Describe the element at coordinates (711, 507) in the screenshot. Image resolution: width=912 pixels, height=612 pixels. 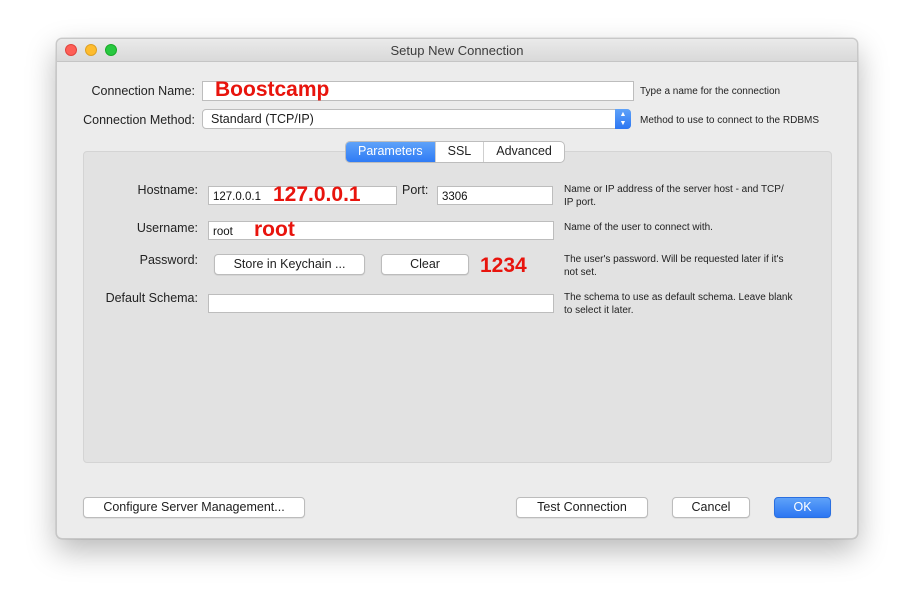
I see `cancel-button: Cancel` at that location.